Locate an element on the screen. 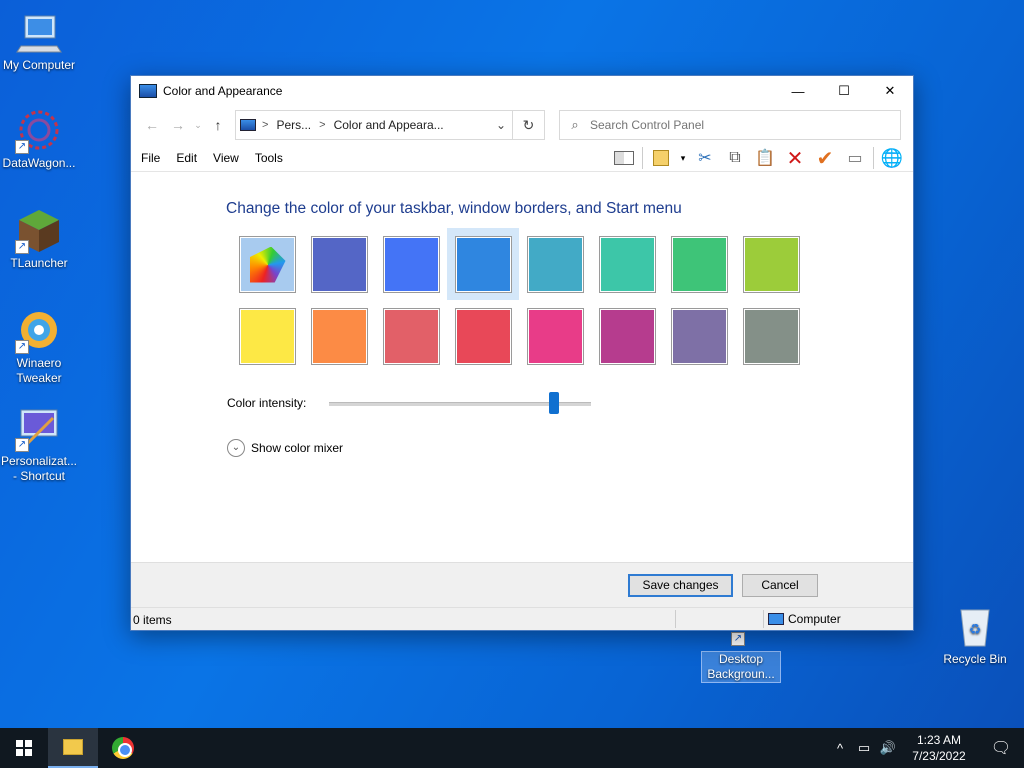 The width and height of the screenshot is (1024, 768). search-box: ⌕ is located at coordinates (730, 125).